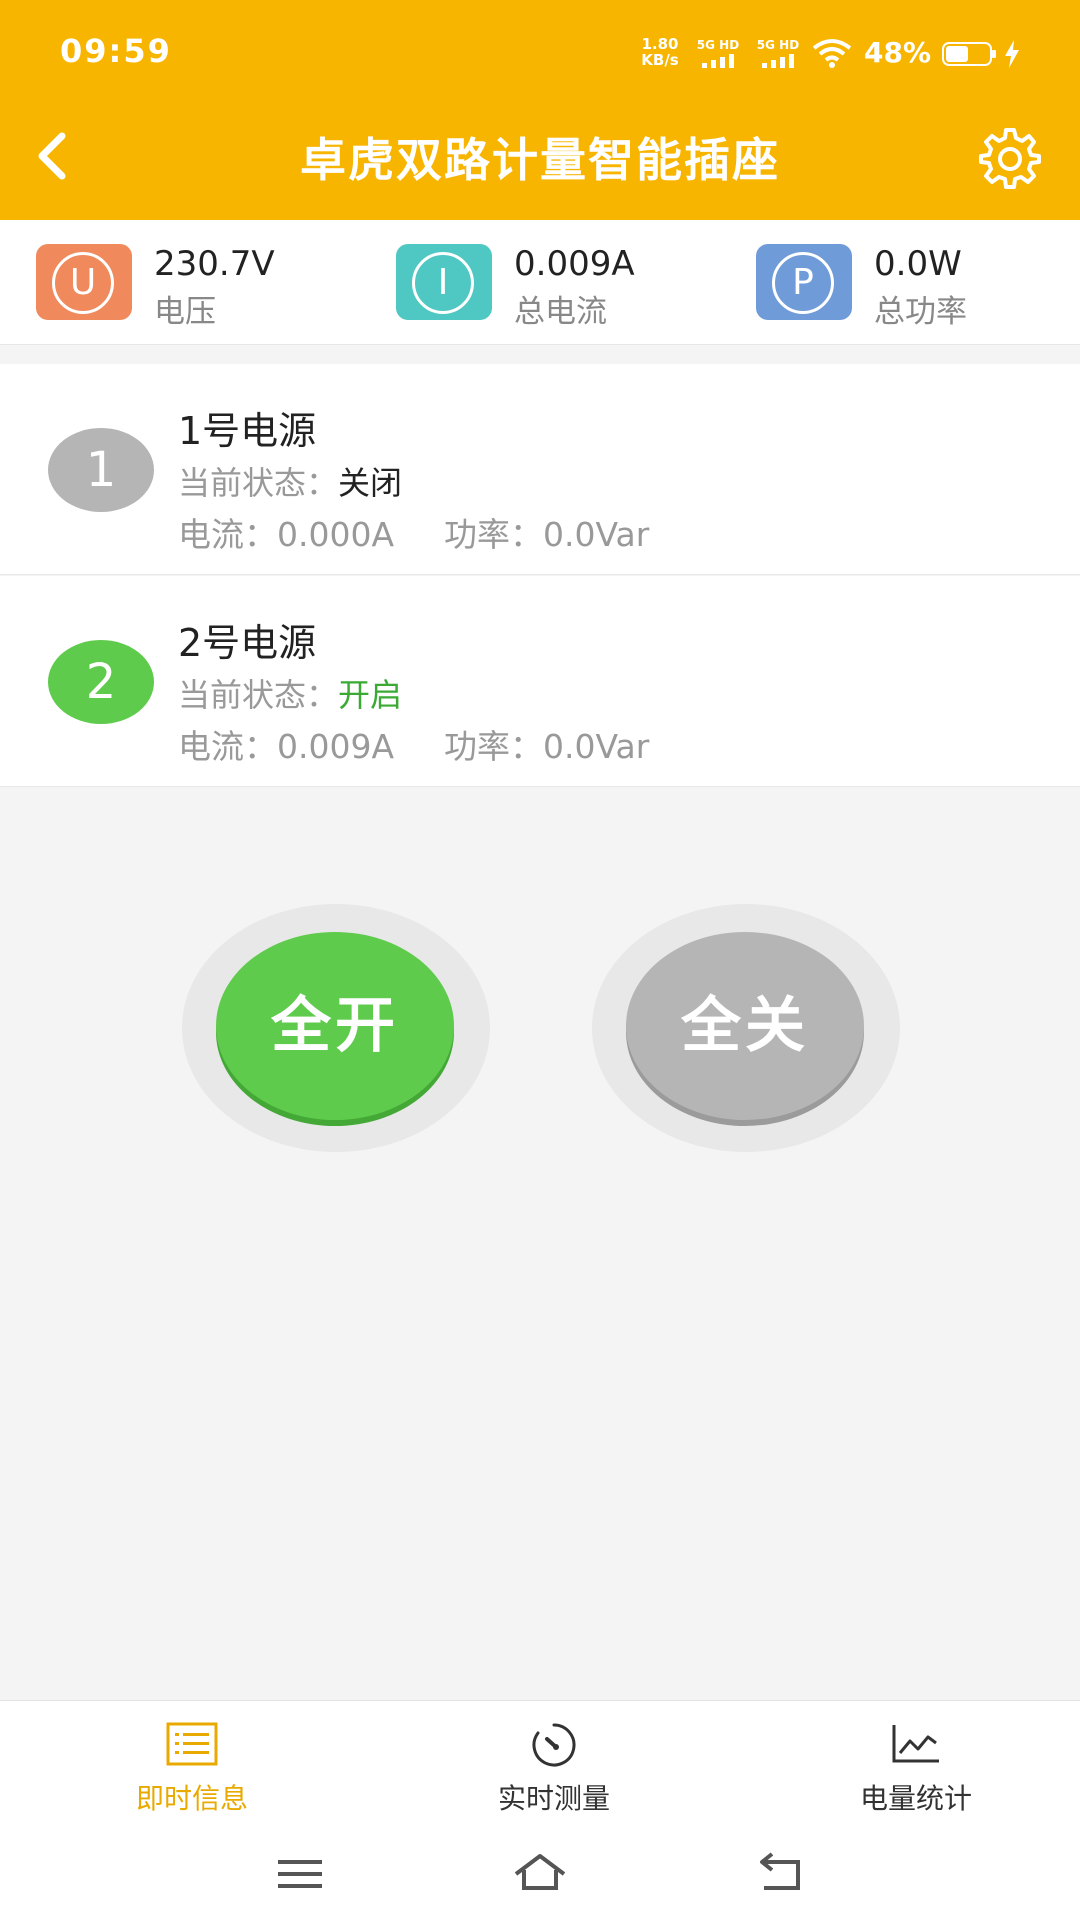 This screenshot has width=1080, height=1920. What do you see at coordinates (101, 470) in the screenshot?
I see `channel-1-badge: 1` at bounding box center [101, 470].